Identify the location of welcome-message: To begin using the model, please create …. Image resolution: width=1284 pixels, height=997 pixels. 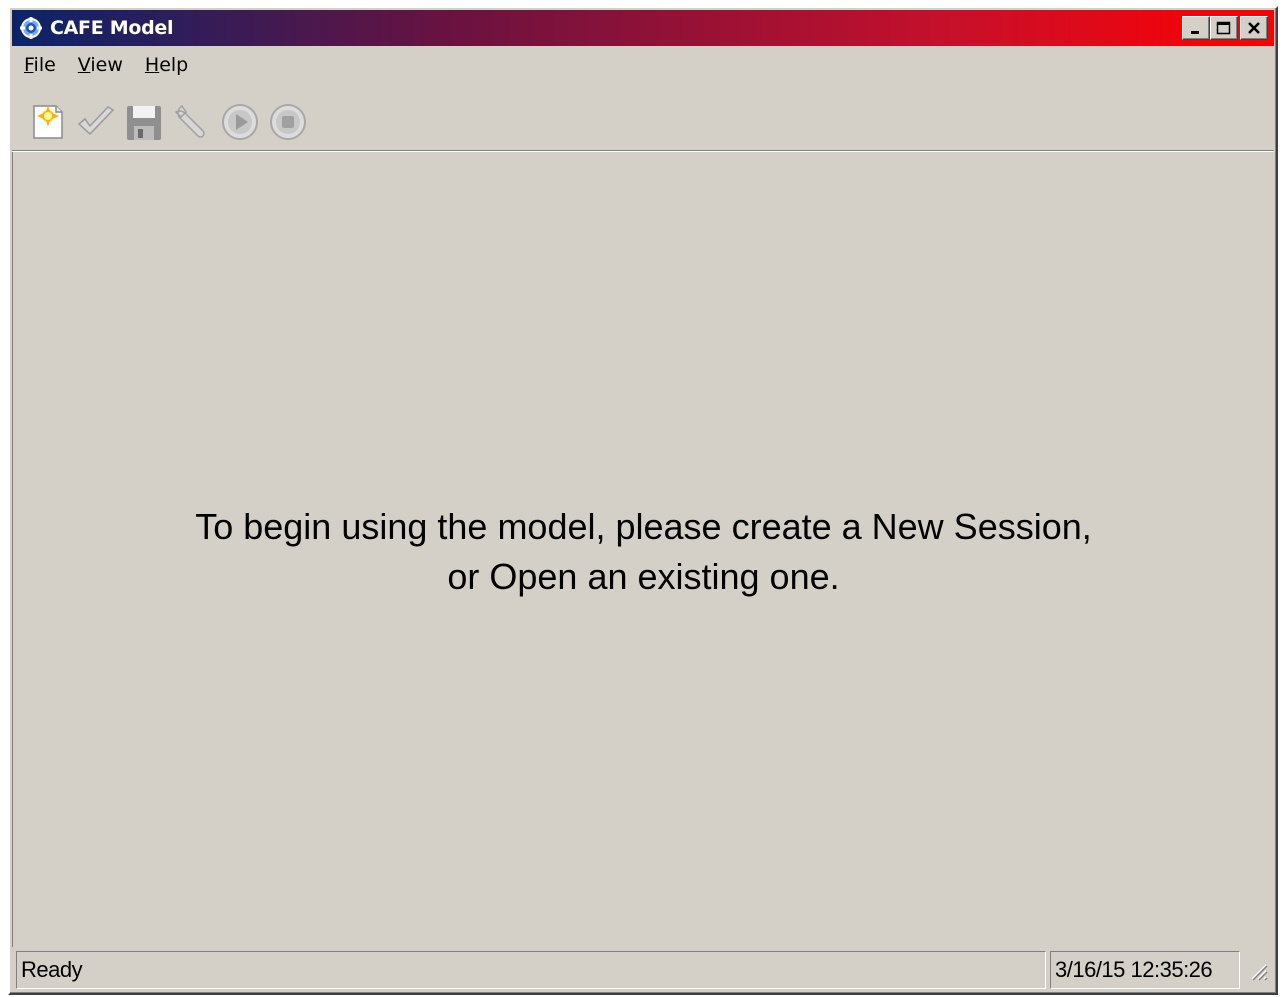
(643, 552).